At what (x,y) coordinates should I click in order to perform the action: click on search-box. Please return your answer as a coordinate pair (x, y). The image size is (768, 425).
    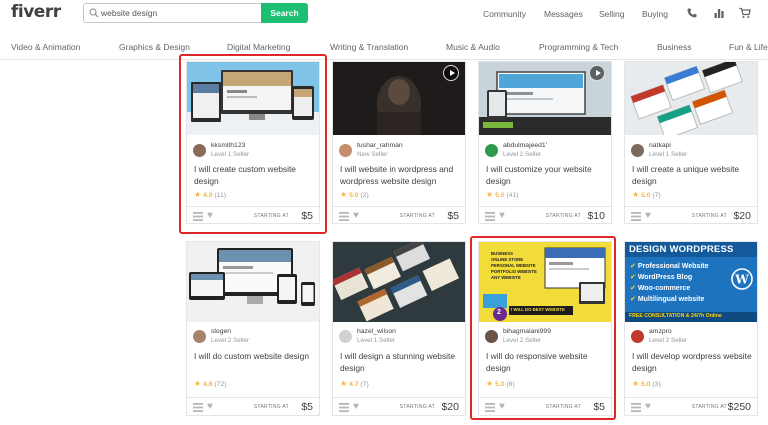
    Looking at the image, I should click on (172, 13).